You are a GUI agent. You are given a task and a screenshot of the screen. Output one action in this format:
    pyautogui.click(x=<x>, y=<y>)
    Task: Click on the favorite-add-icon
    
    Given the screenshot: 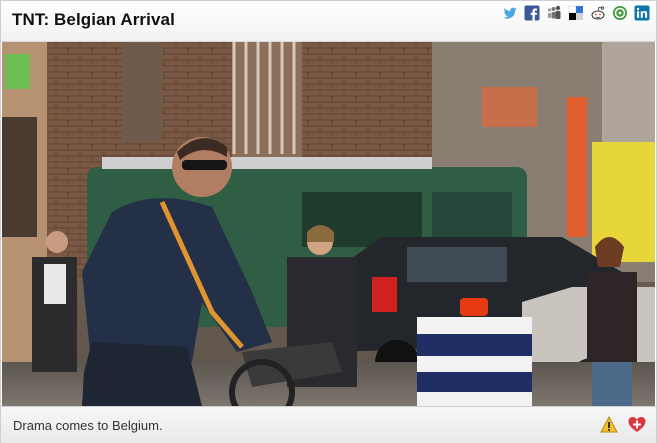 What is the action you would take?
    pyautogui.click(x=637, y=425)
    